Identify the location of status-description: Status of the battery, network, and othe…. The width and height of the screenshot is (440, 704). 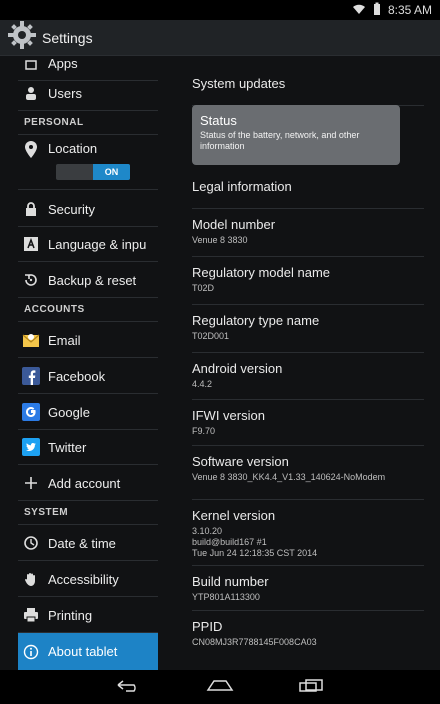
(280, 140).